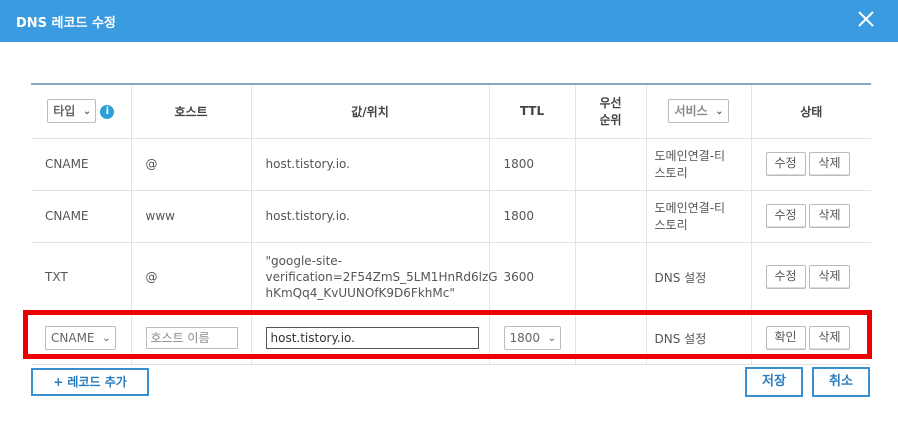 The width and height of the screenshot is (898, 443). What do you see at coordinates (810, 111) in the screenshot?
I see `status-header: 상태` at bounding box center [810, 111].